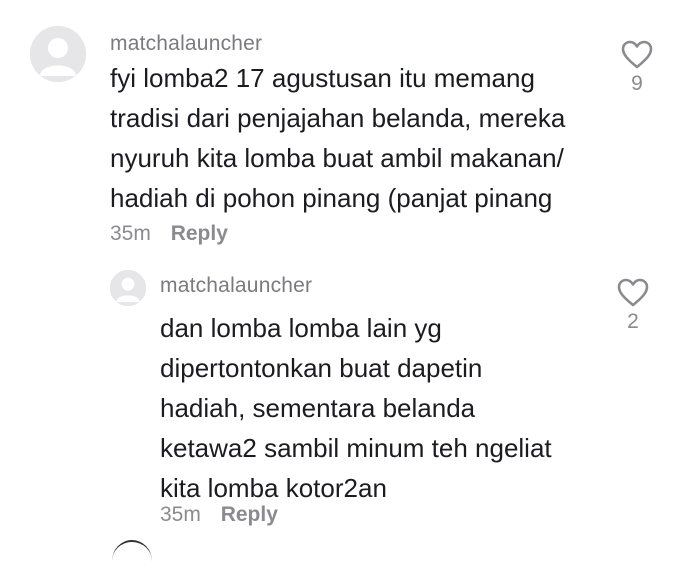 This screenshot has height=582, width=680. I want to click on comment-line: hadiah di pohon pinang (panjat pinang, so click(331, 198).